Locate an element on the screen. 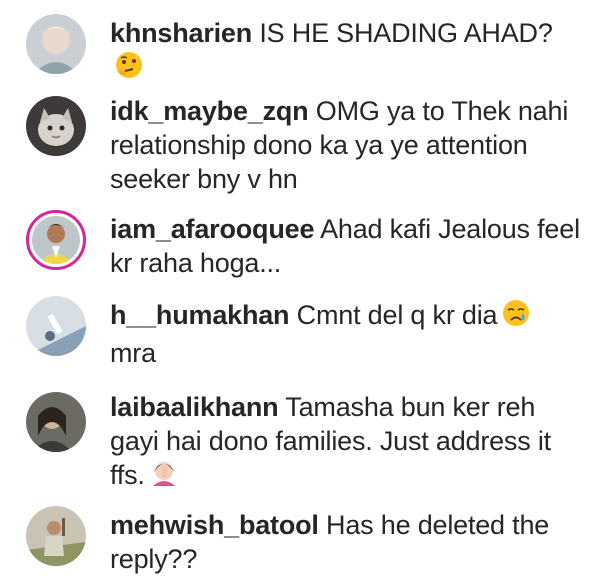  comment-username: idk_maybe_zqn is located at coordinates (209, 111).